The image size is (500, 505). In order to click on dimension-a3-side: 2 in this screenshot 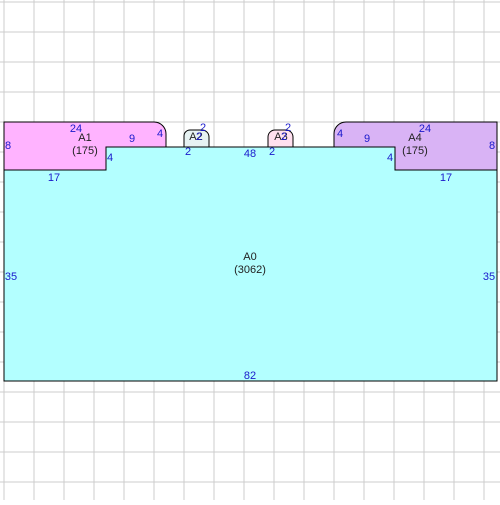, I will do `click(284, 137)`.